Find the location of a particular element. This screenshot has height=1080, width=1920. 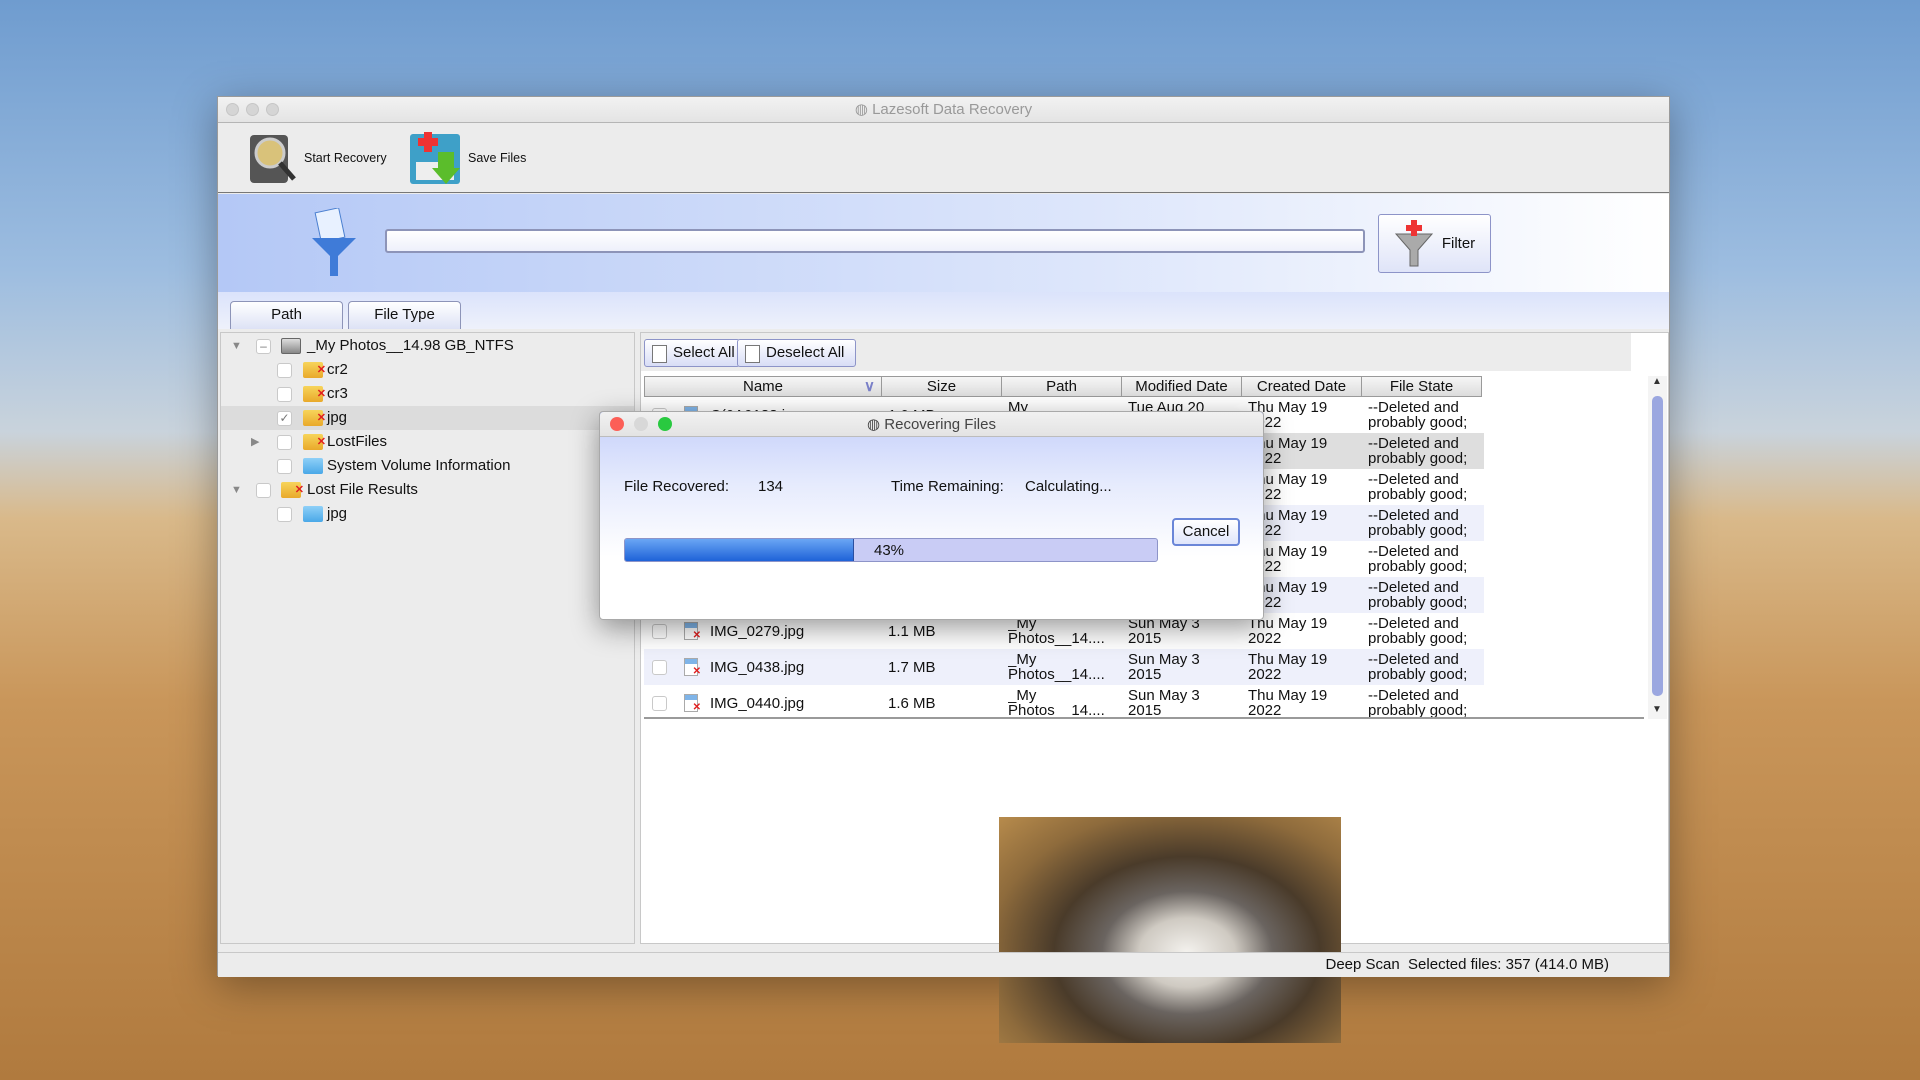

scroll-thumb is located at coordinates (1657, 546).